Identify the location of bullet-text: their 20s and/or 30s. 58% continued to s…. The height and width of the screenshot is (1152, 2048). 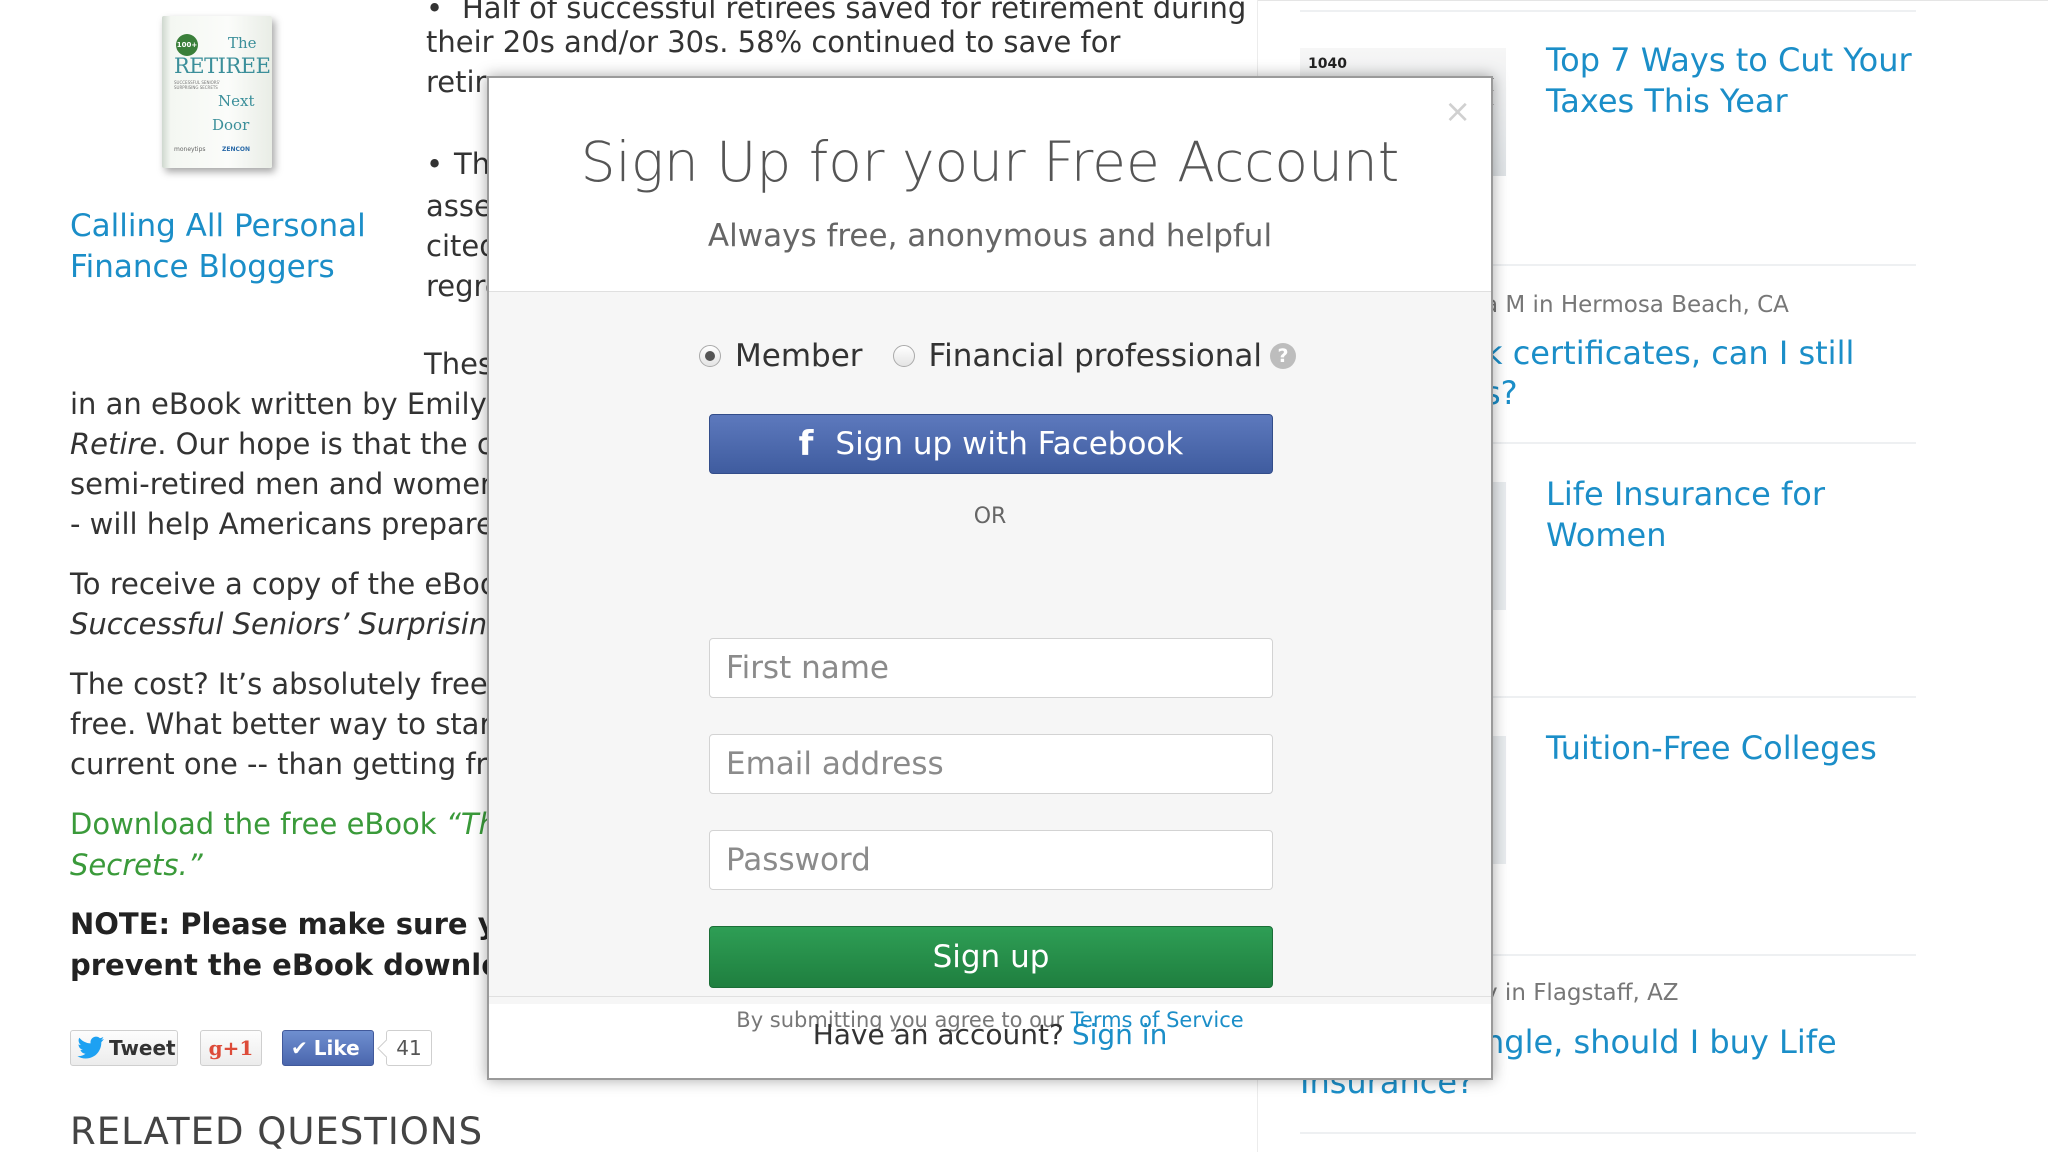
(773, 42).